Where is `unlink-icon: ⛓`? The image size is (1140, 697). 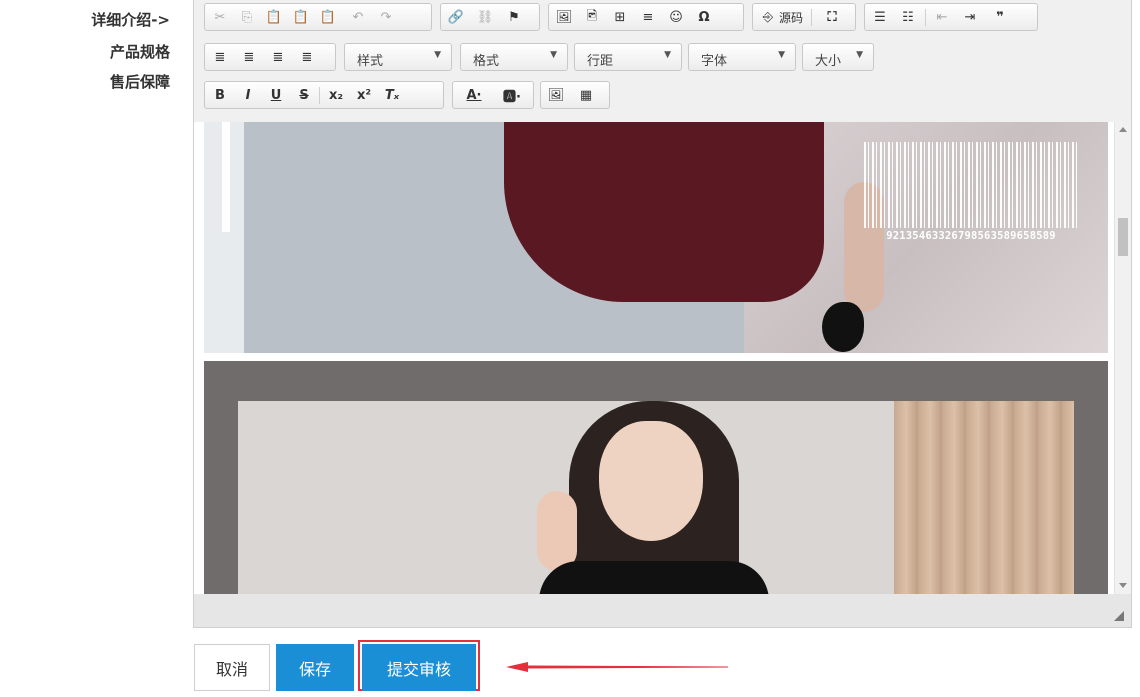 unlink-icon: ⛓ is located at coordinates (485, 17).